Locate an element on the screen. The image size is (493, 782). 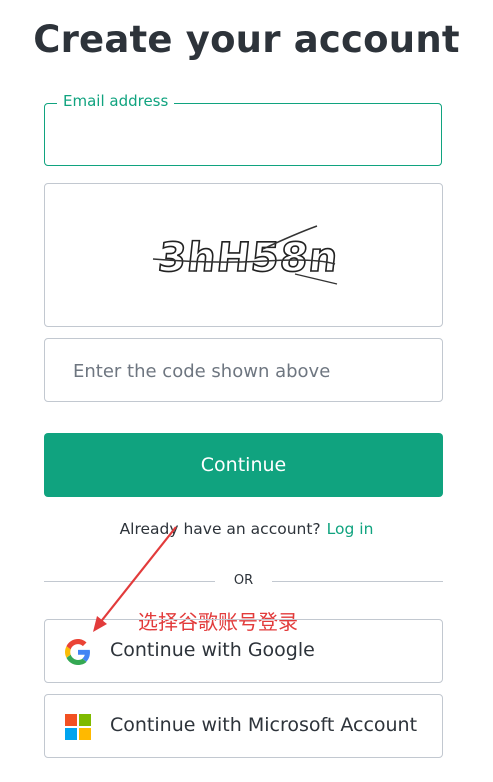
page-title: Create your account is located at coordinates (246, 39).